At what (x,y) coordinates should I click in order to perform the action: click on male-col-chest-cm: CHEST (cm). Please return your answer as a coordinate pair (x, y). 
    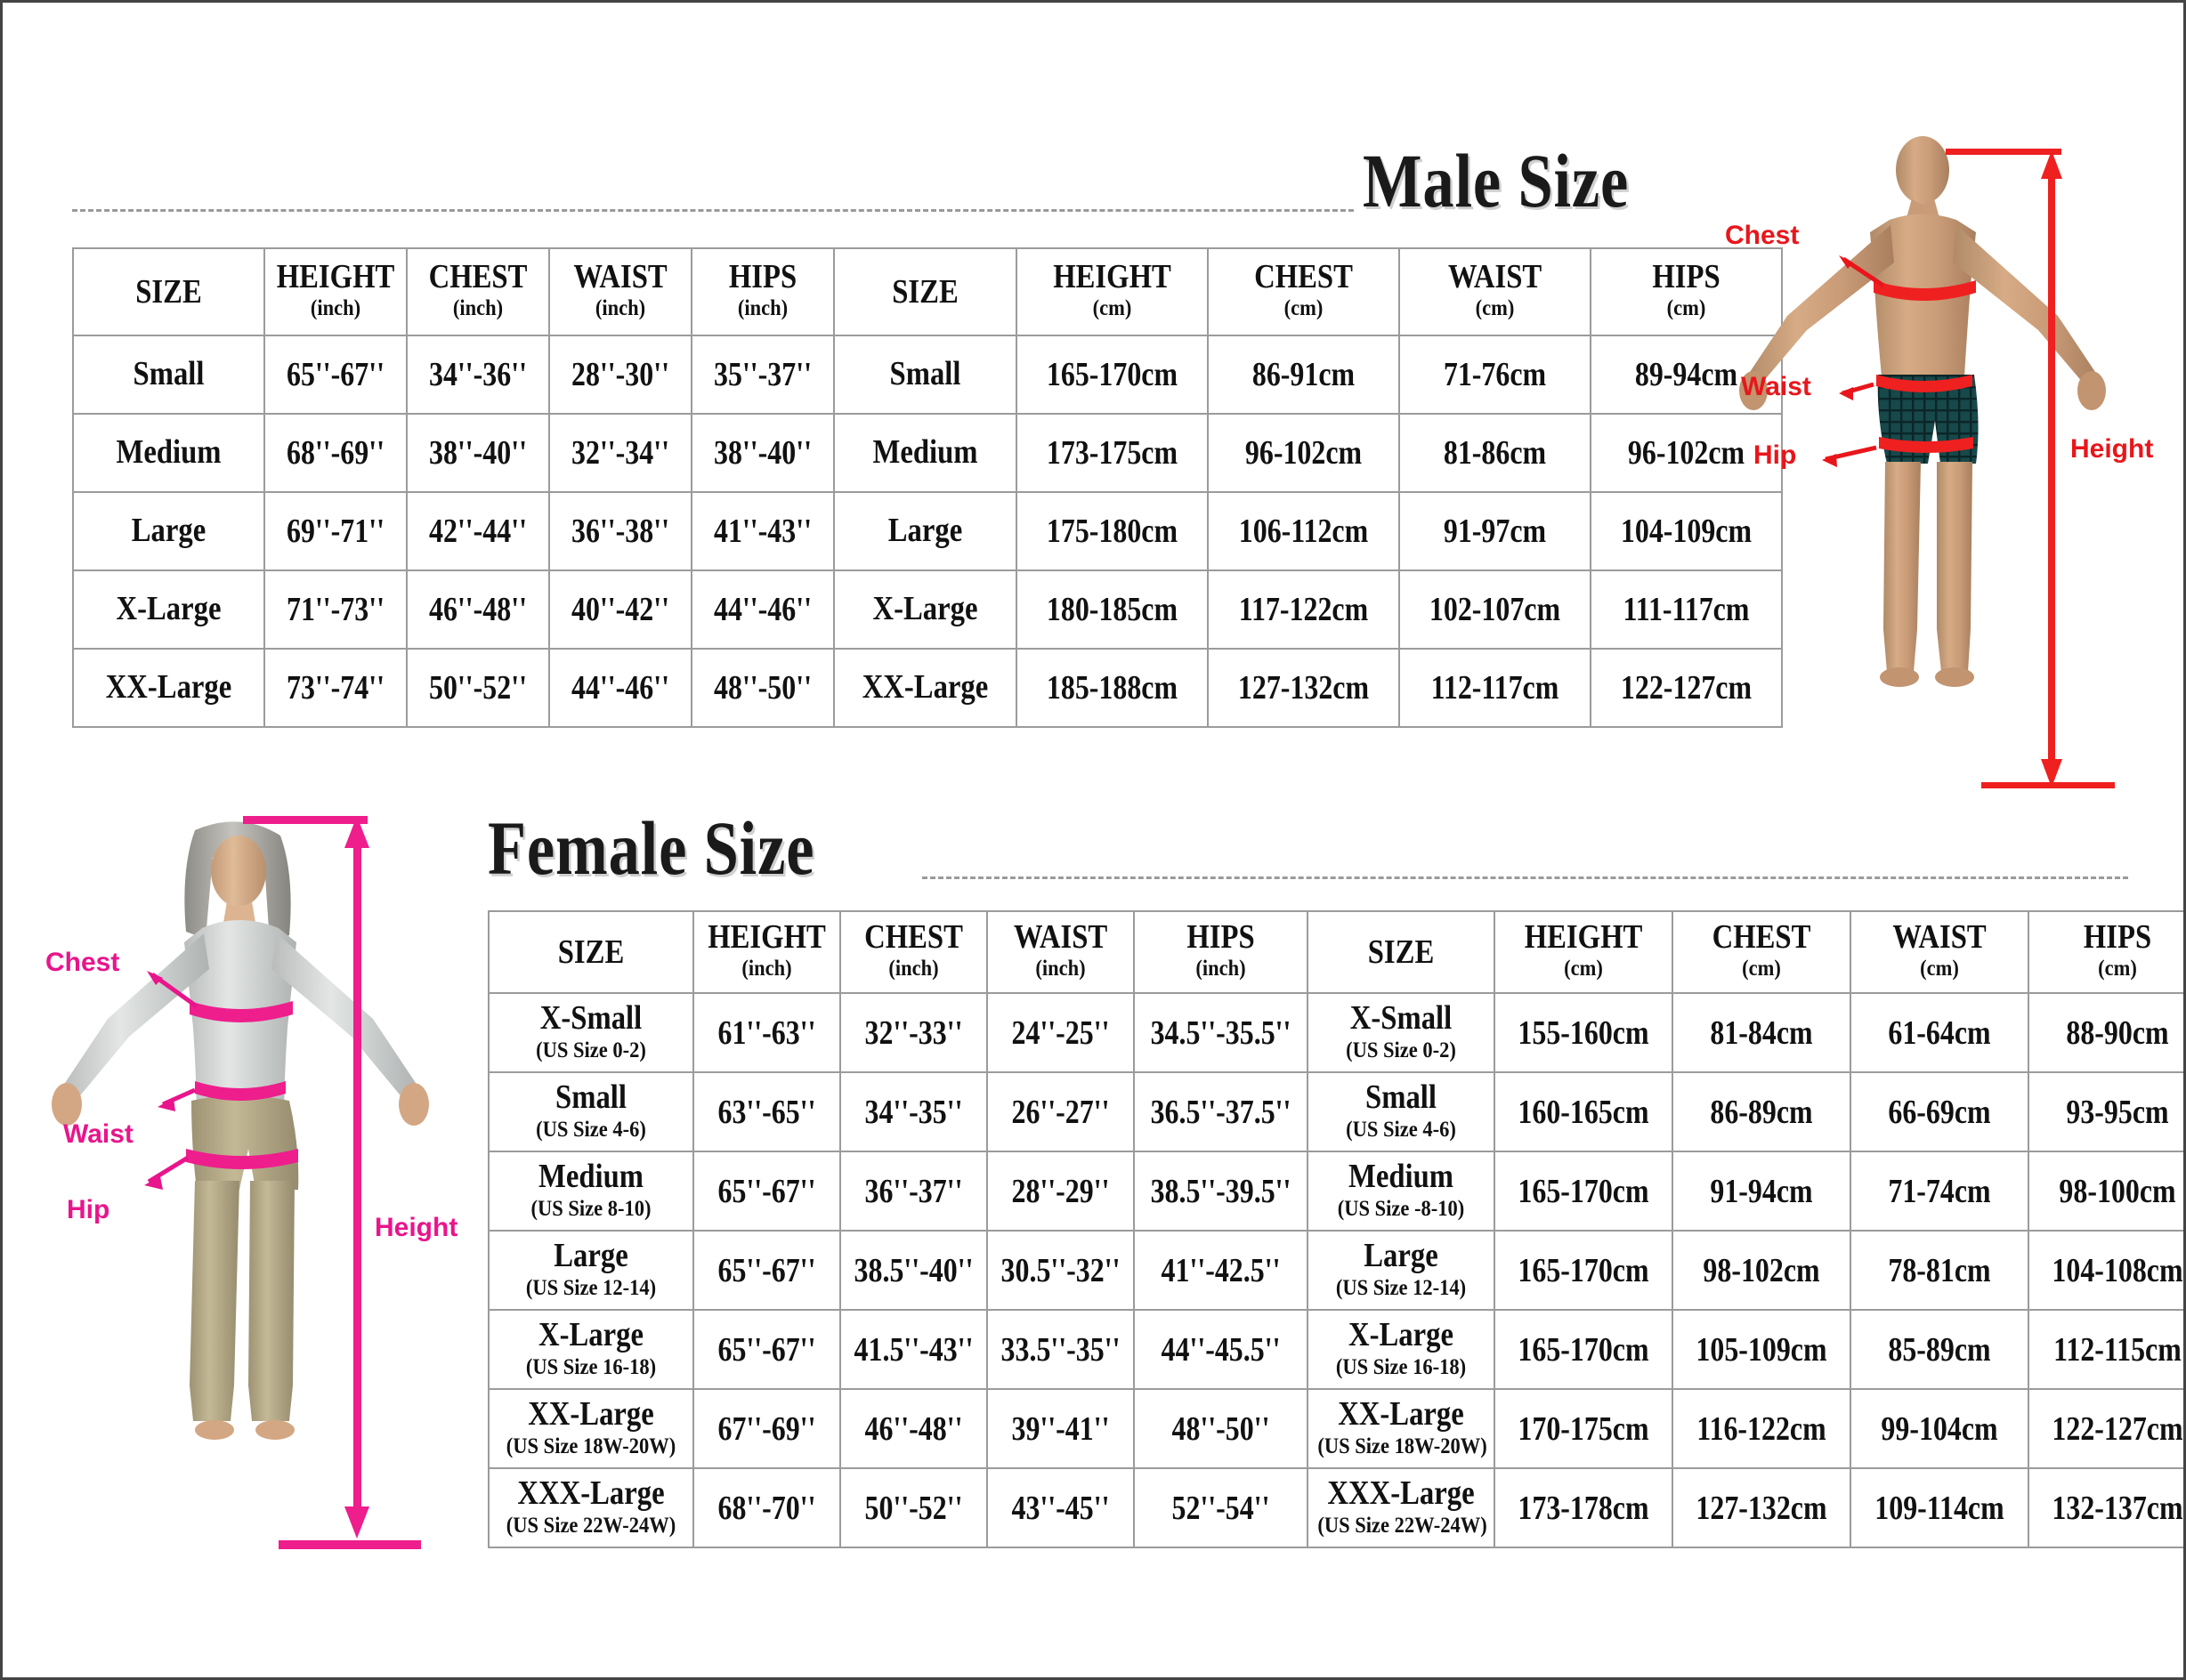
    Looking at the image, I should click on (1303, 291).